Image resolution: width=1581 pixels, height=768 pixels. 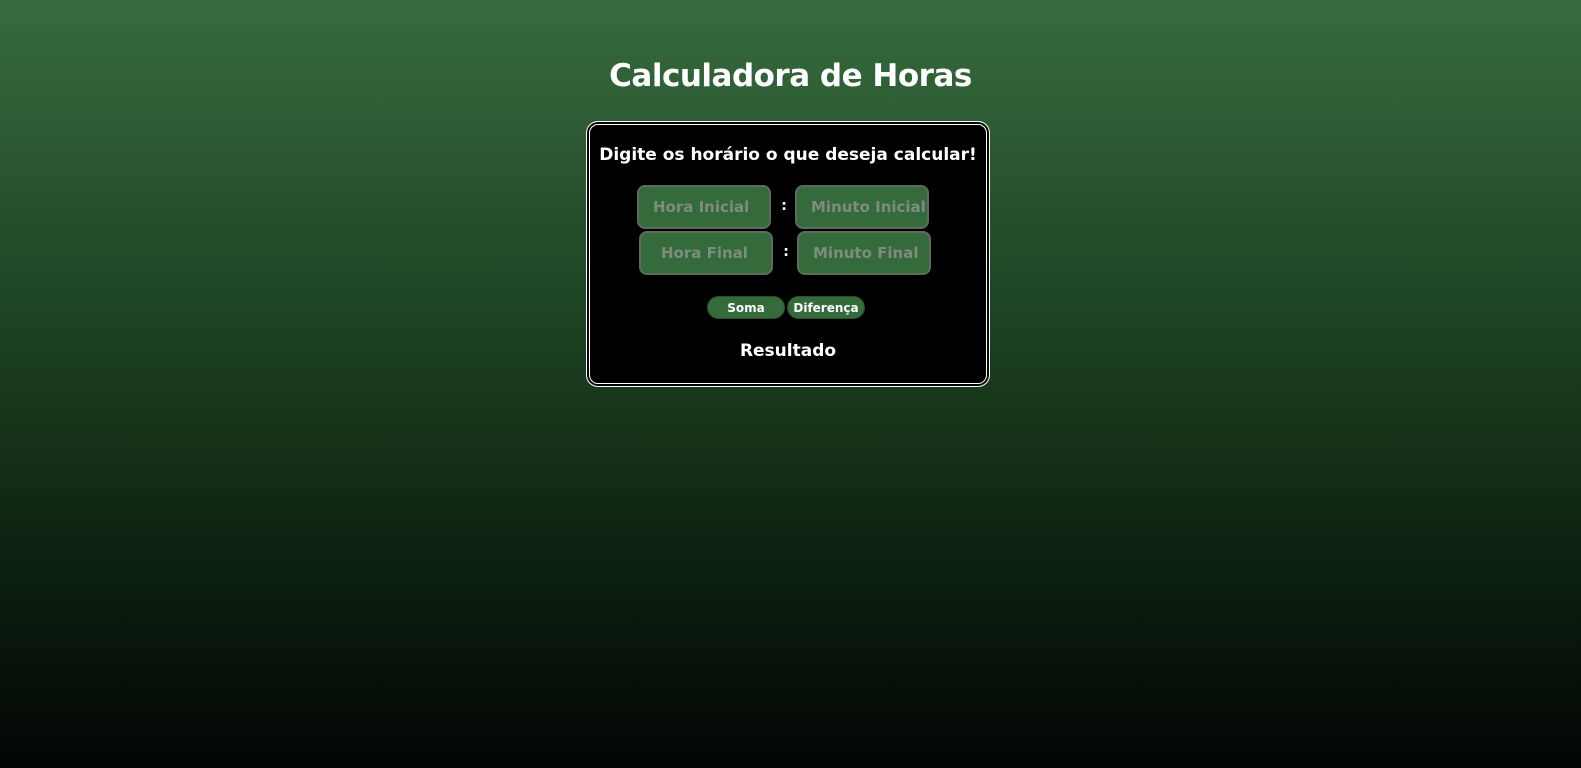 What do you see at coordinates (704, 207) in the screenshot?
I see `hora-inicial-input` at bounding box center [704, 207].